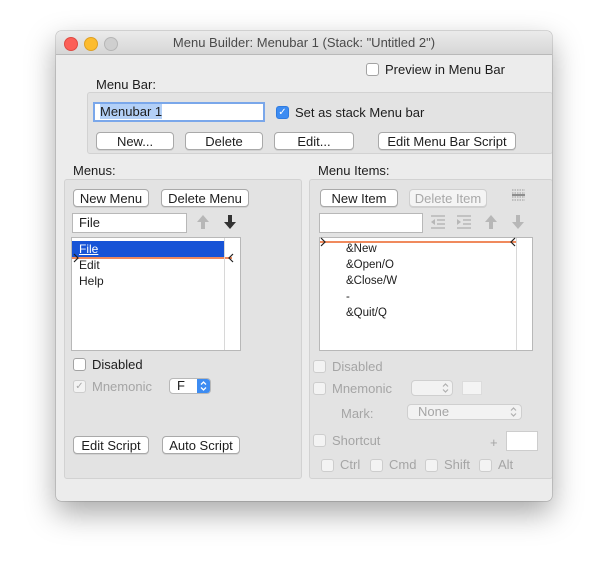 The image size is (608, 581). Describe the element at coordinates (319, 440) in the screenshot. I see `shortcut-checkbox` at that location.